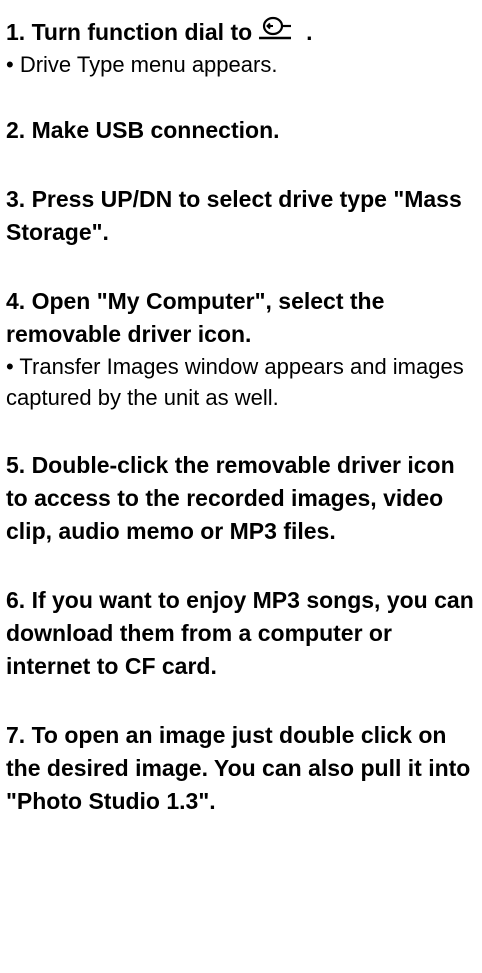 Image resolution: width=482 pixels, height=973 pixels. What do you see at coordinates (143, 130) in the screenshot?
I see `step-2-title: 2. Make USB connection.` at bounding box center [143, 130].